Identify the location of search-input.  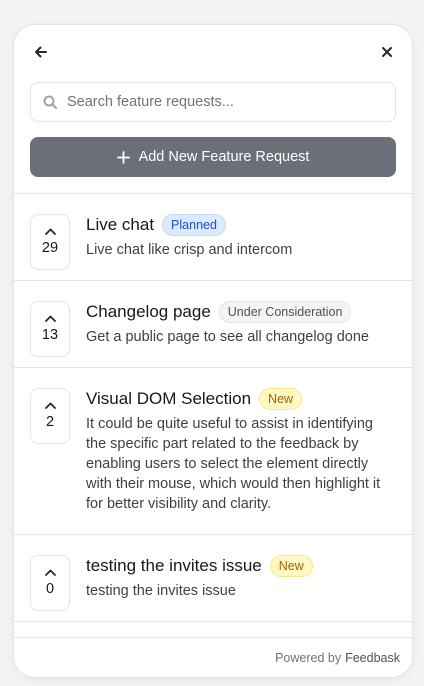
(231, 102).